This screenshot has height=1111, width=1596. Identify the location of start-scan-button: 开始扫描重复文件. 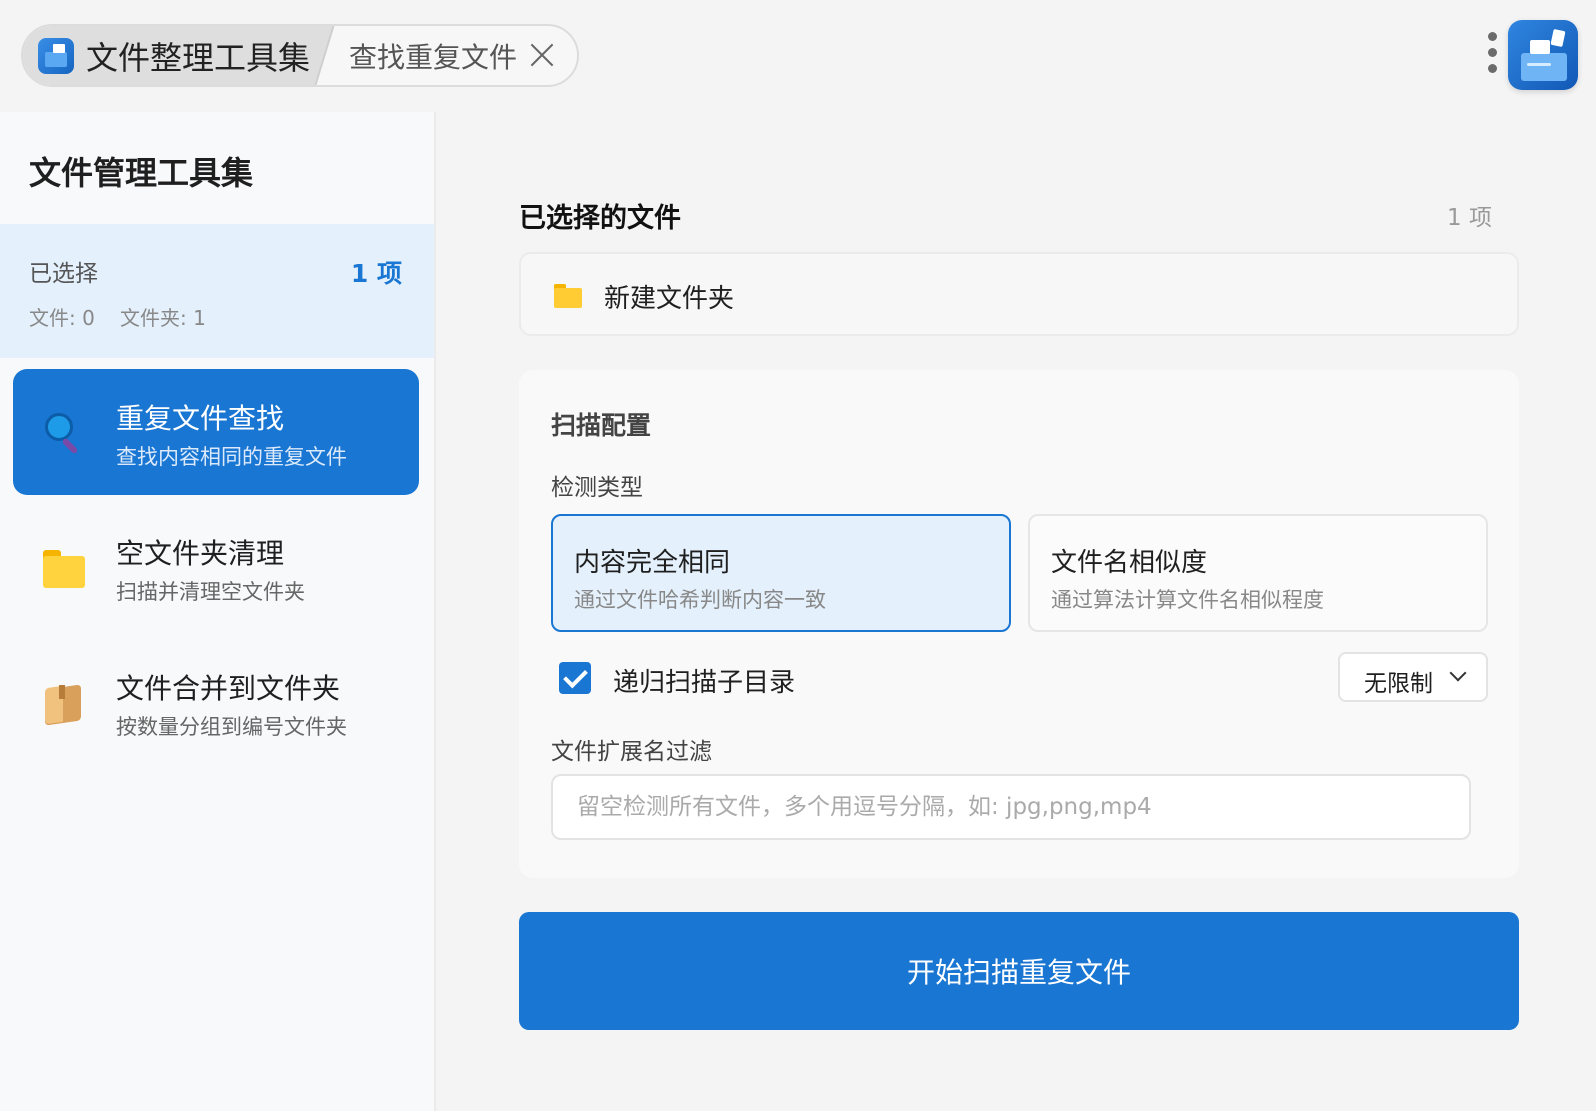
(1019, 971).